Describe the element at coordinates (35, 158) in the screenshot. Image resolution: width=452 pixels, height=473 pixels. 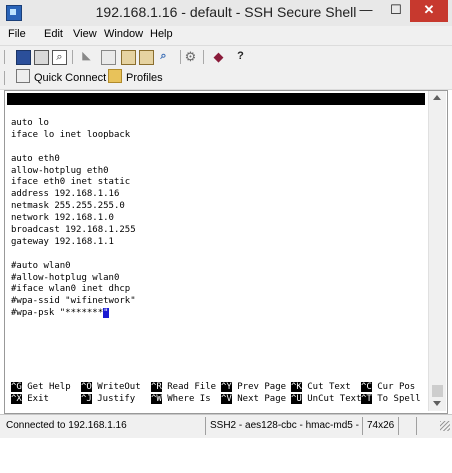
I see `file-line: auto eth0` at that location.